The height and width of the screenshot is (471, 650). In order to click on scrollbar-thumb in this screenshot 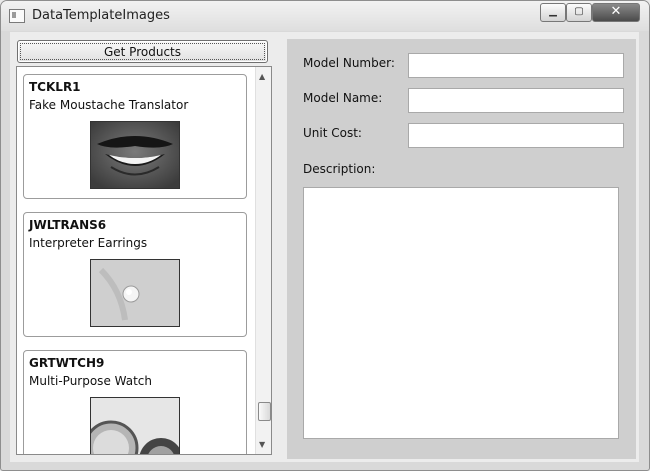, I will do `click(264, 411)`.